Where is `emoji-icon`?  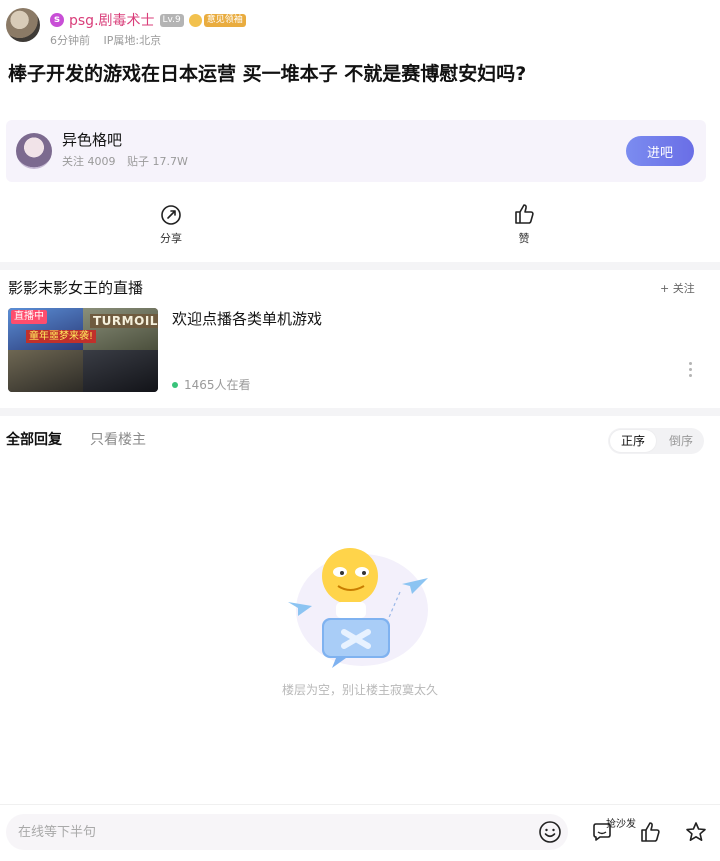
emoji-icon is located at coordinates (550, 832).